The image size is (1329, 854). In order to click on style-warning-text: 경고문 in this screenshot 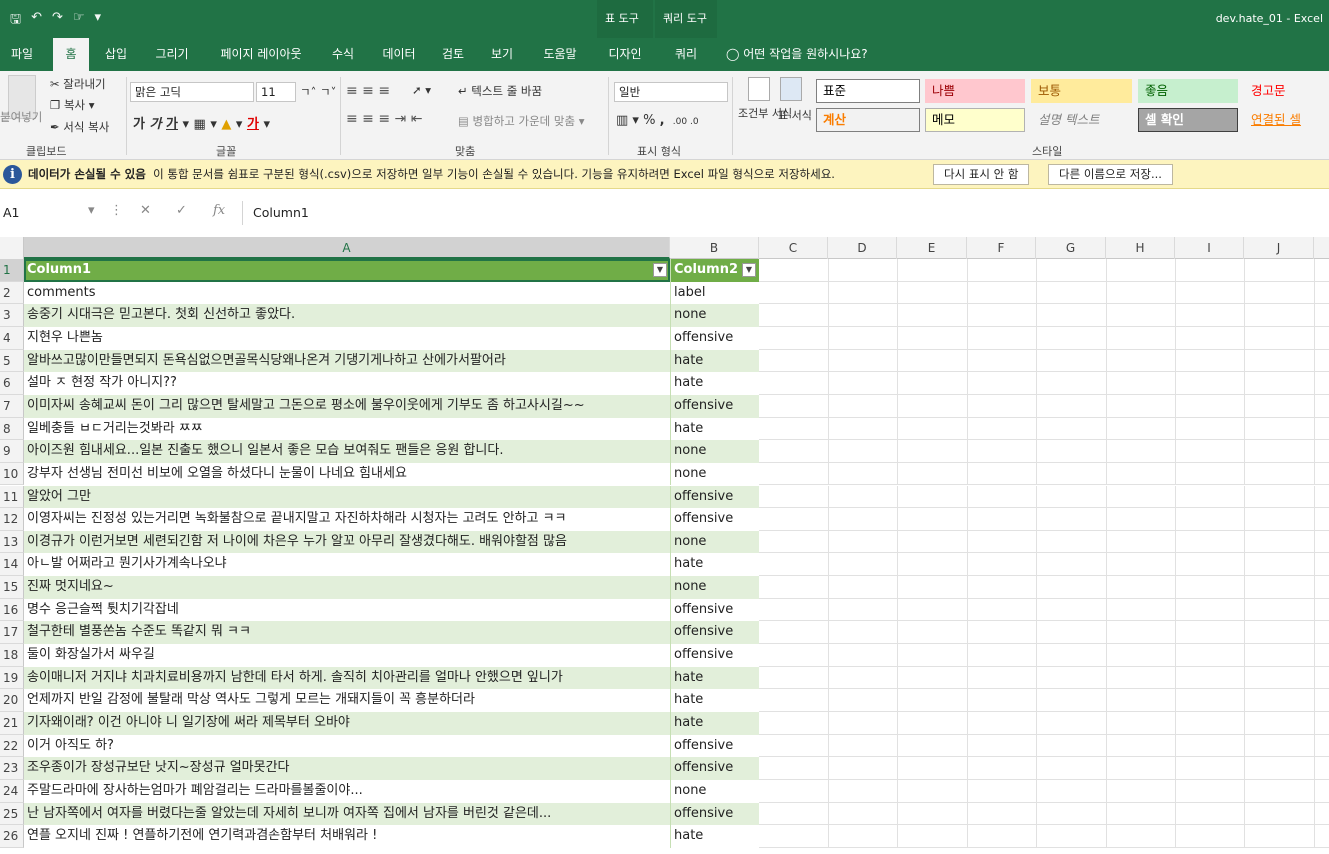, I will do `click(1286, 91)`.